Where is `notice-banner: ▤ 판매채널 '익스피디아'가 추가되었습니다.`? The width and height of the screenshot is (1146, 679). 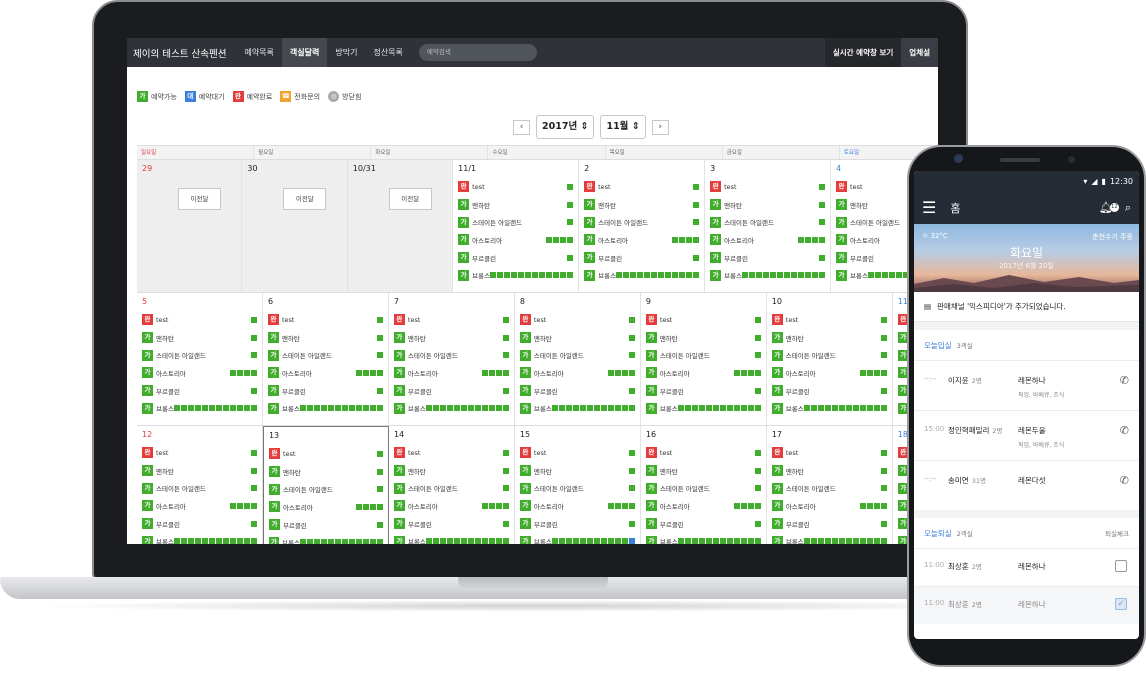 notice-banner: ▤ 판매채널 '익스피디아'가 추가되었습니다. is located at coordinates (1026, 307).